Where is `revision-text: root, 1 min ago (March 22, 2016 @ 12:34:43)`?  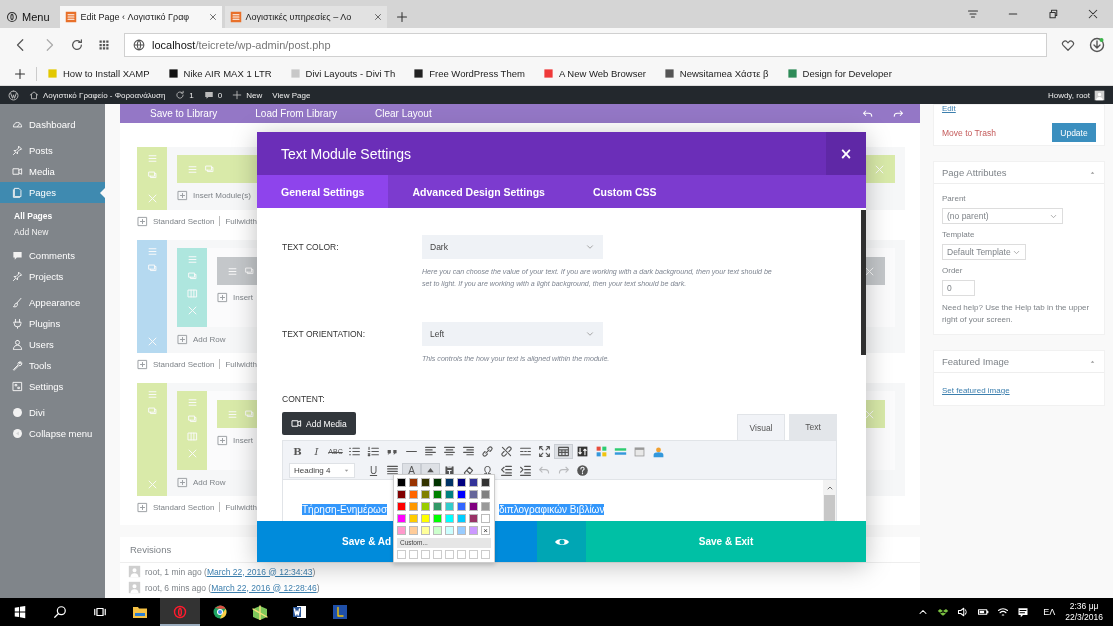 revision-text: root, 1 min ago (March 22, 2016 @ 12:34:43) is located at coordinates (230, 571).